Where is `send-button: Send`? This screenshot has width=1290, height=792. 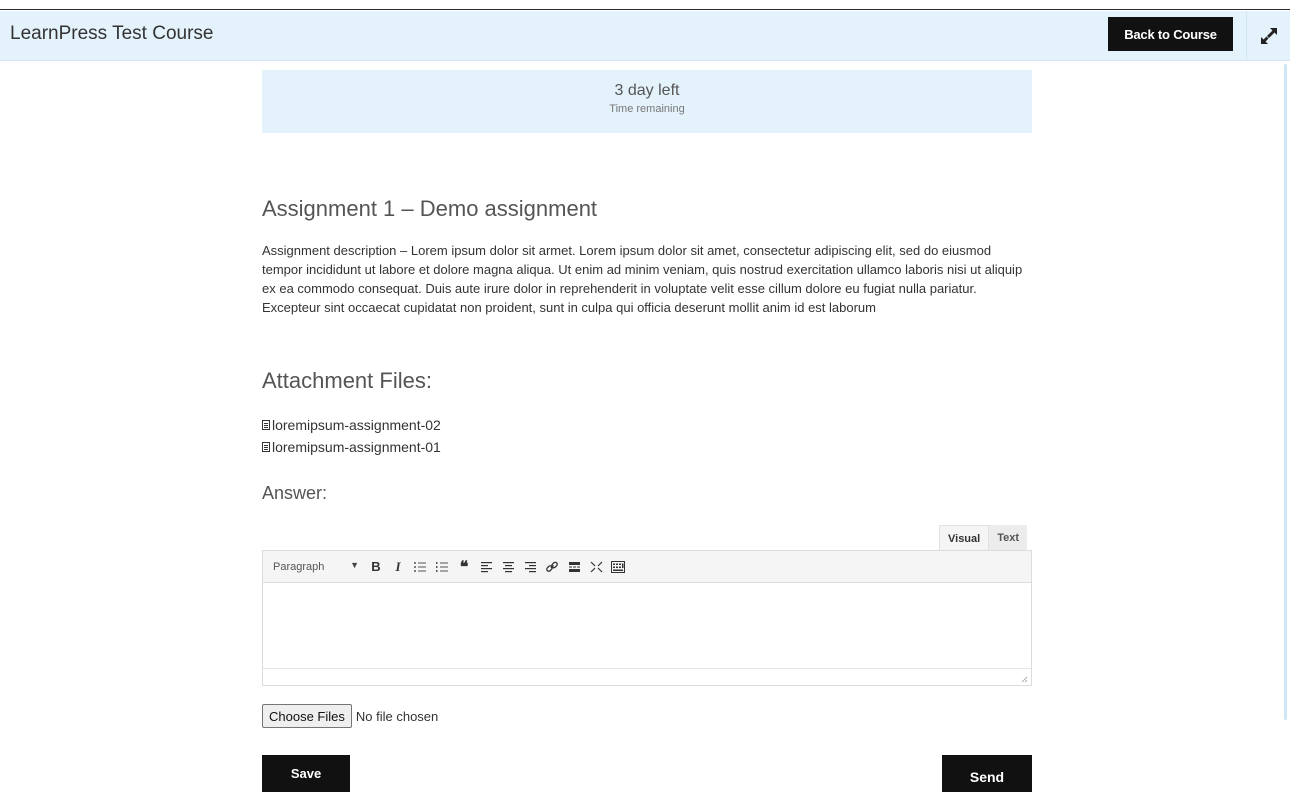 send-button: Send is located at coordinates (987, 773).